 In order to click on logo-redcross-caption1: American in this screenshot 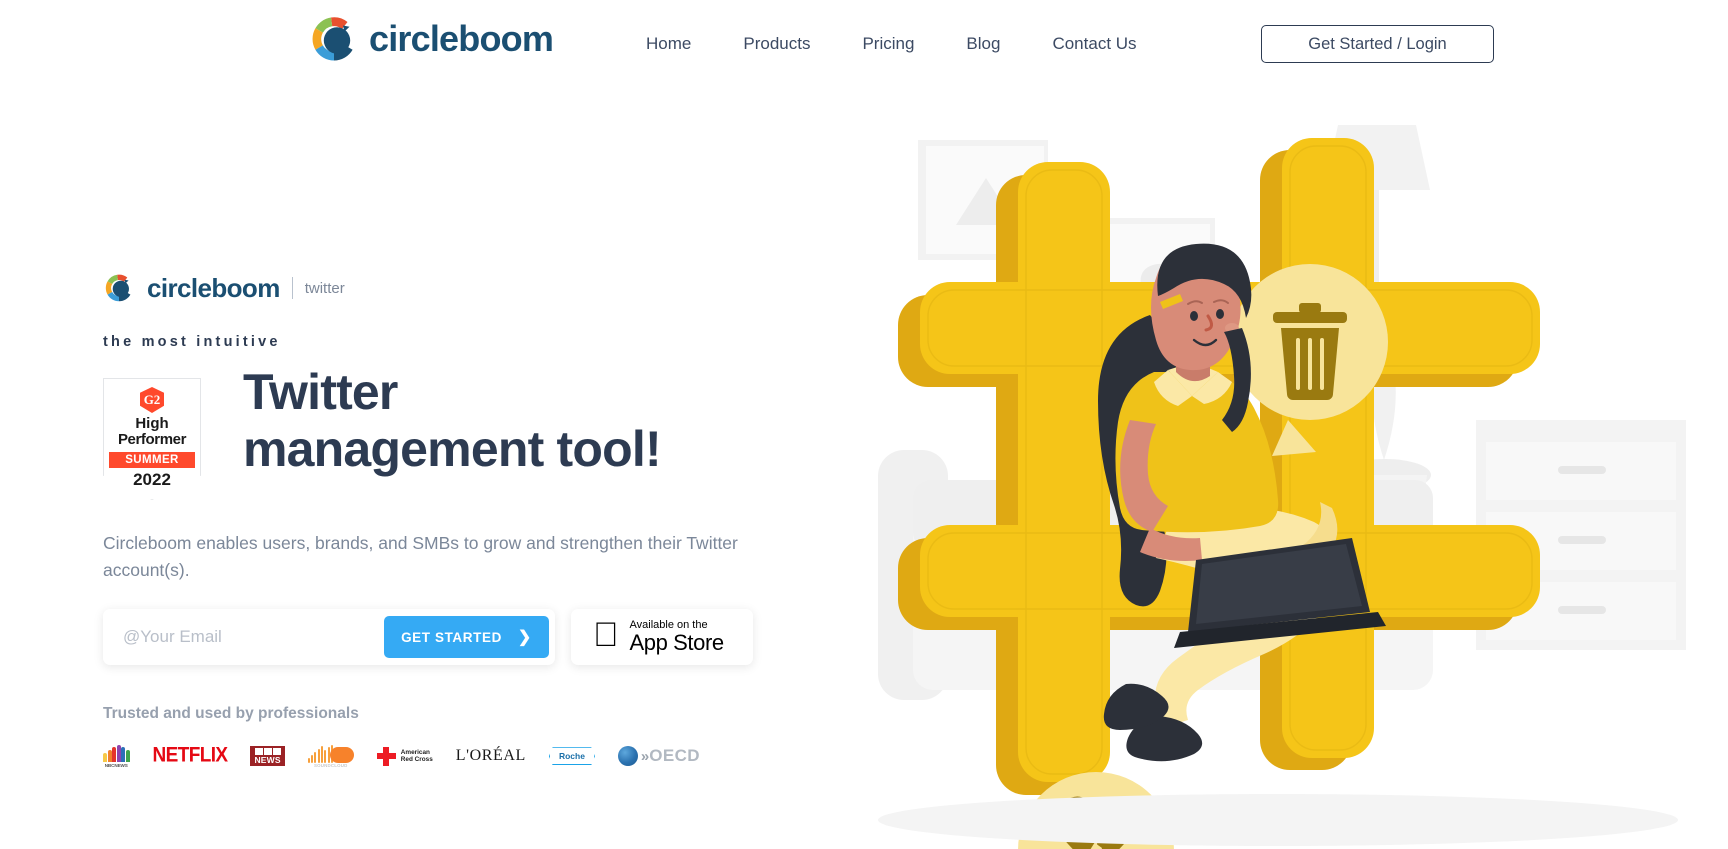, I will do `click(415, 753)`.